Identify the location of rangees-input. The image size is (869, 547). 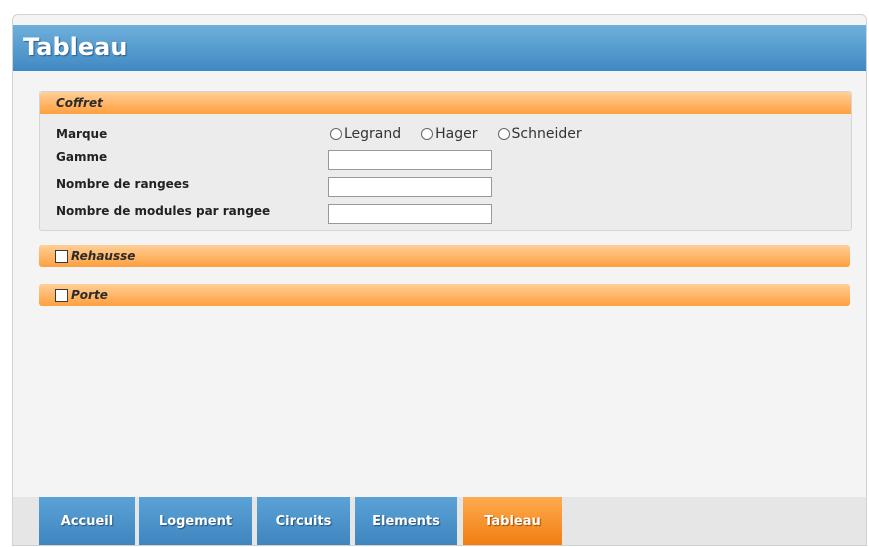
(410, 187).